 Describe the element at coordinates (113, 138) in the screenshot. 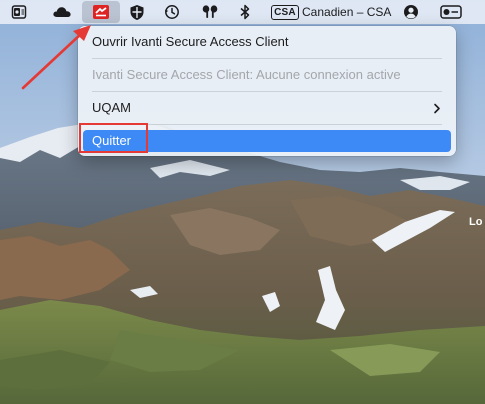

I see `annotation-highlight-box` at that location.